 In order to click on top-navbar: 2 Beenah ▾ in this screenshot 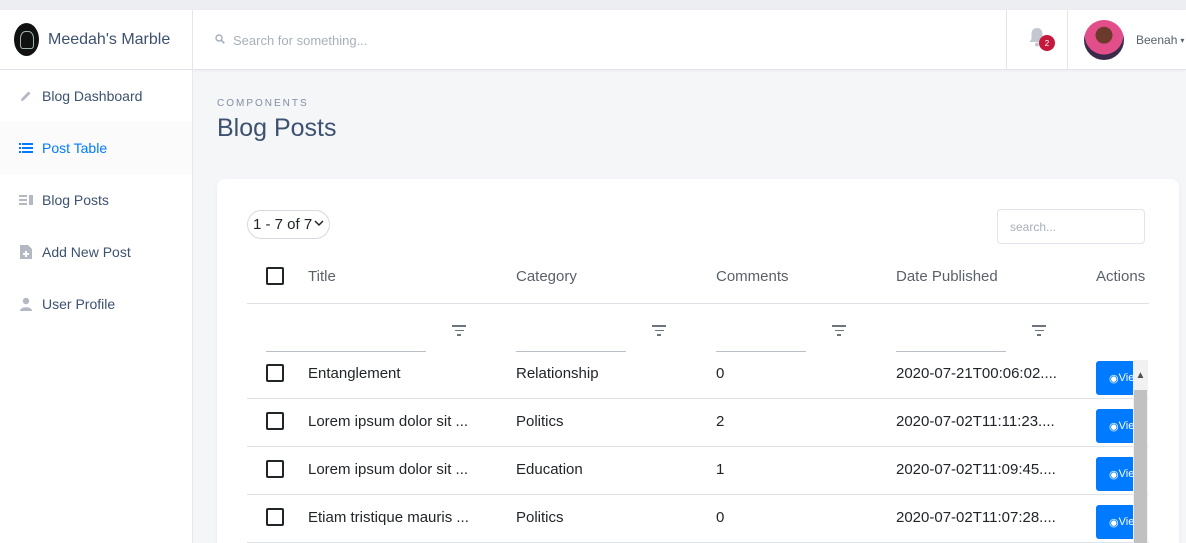, I will do `click(689, 40)`.